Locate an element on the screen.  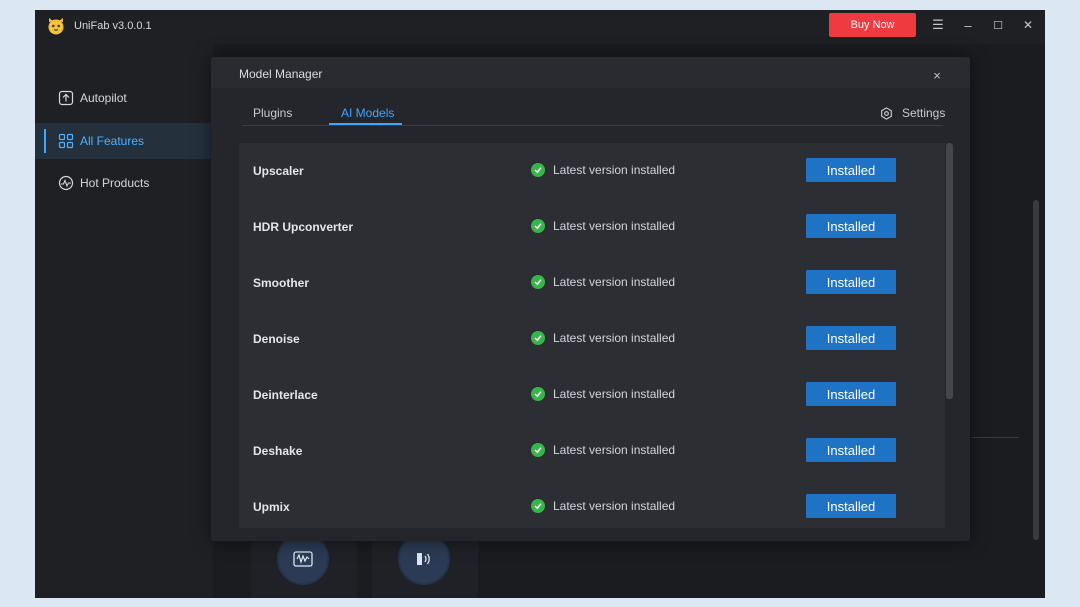
tabs-divider is located at coordinates (592, 125).